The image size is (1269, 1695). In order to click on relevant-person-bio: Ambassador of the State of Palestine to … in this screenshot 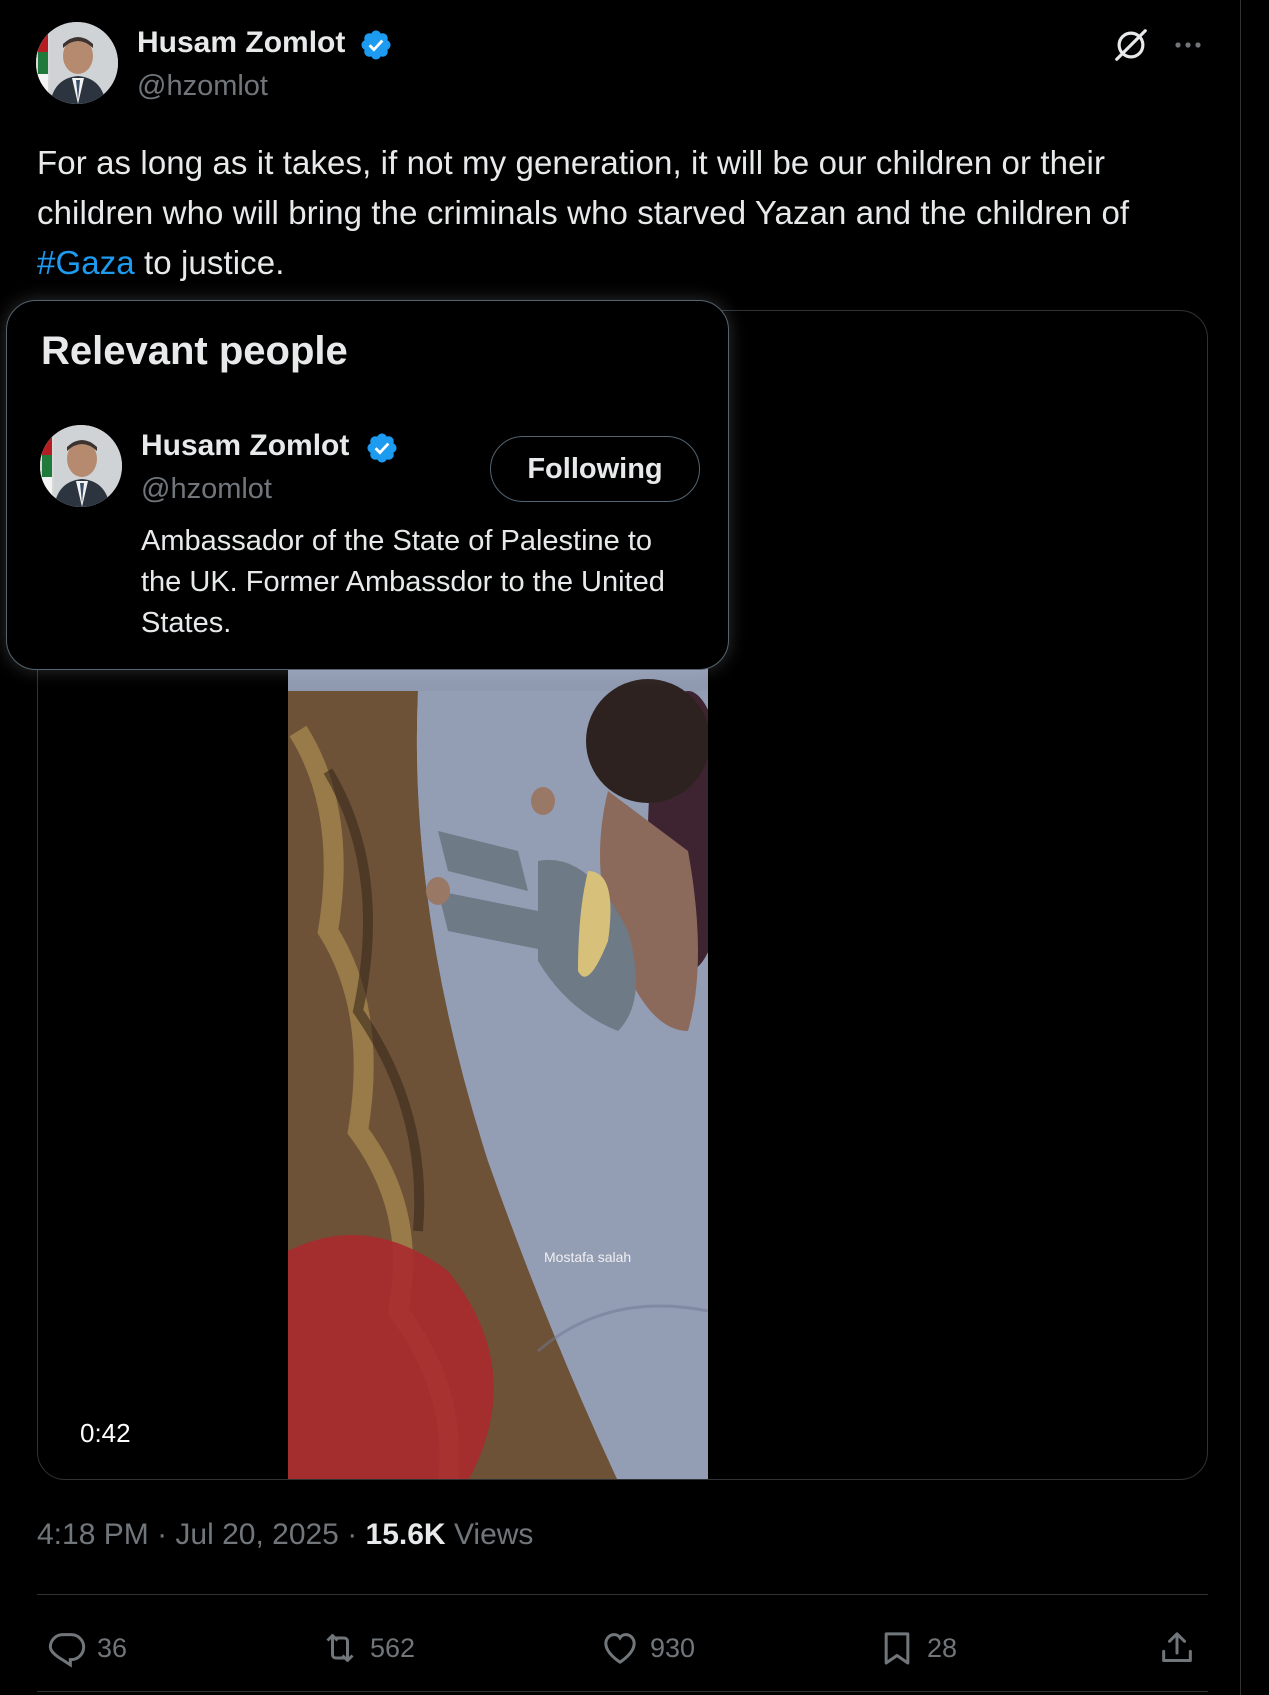, I will do `click(403, 582)`.